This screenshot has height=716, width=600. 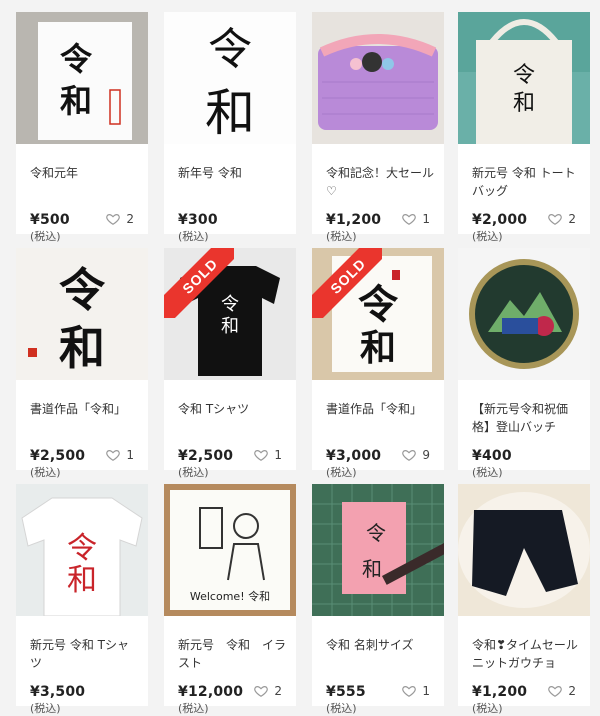 I want to click on product-title: 令和 名刺サイズ, so click(x=381, y=645).